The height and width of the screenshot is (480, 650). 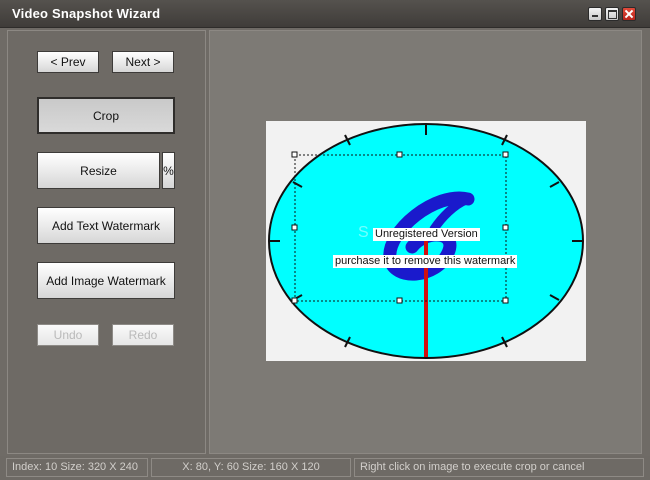 What do you see at coordinates (106, 115) in the screenshot?
I see `crop-button: Crop` at bounding box center [106, 115].